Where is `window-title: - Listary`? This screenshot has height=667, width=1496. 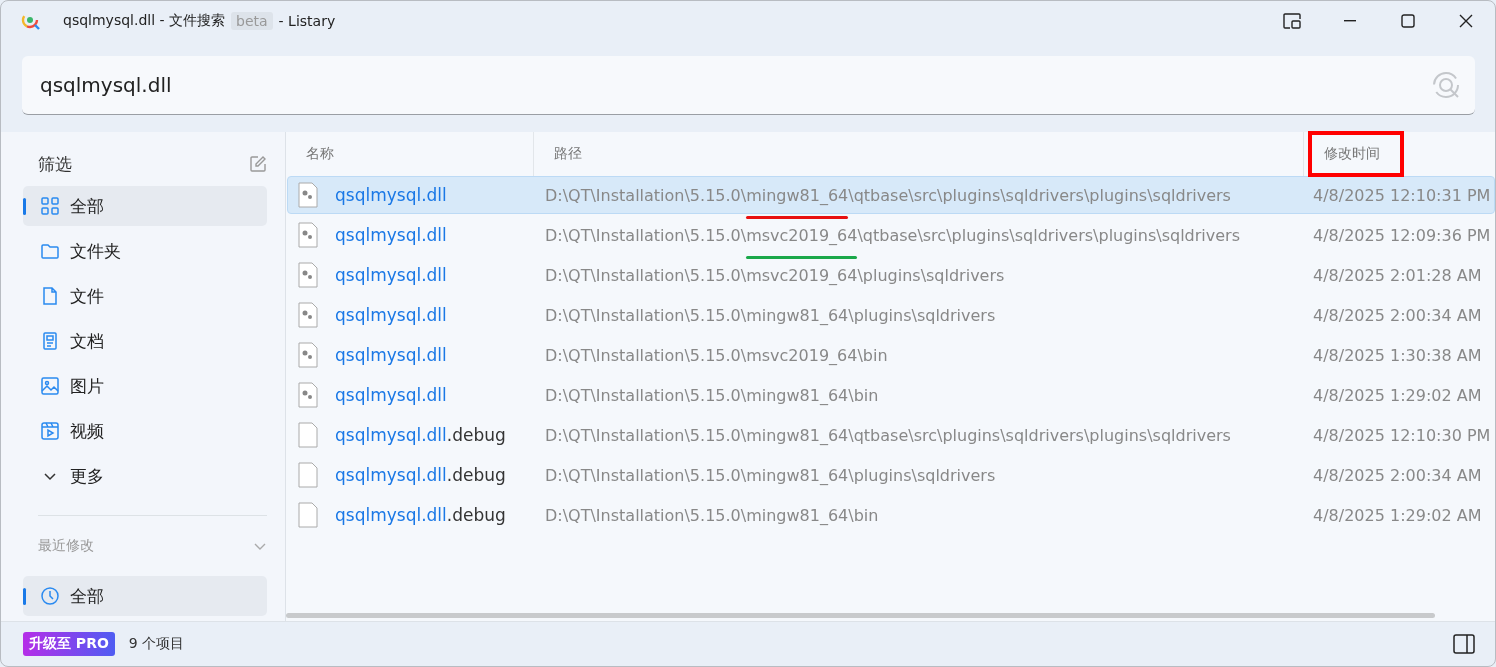 window-title: - Listary is located at coordinates (307, 21).